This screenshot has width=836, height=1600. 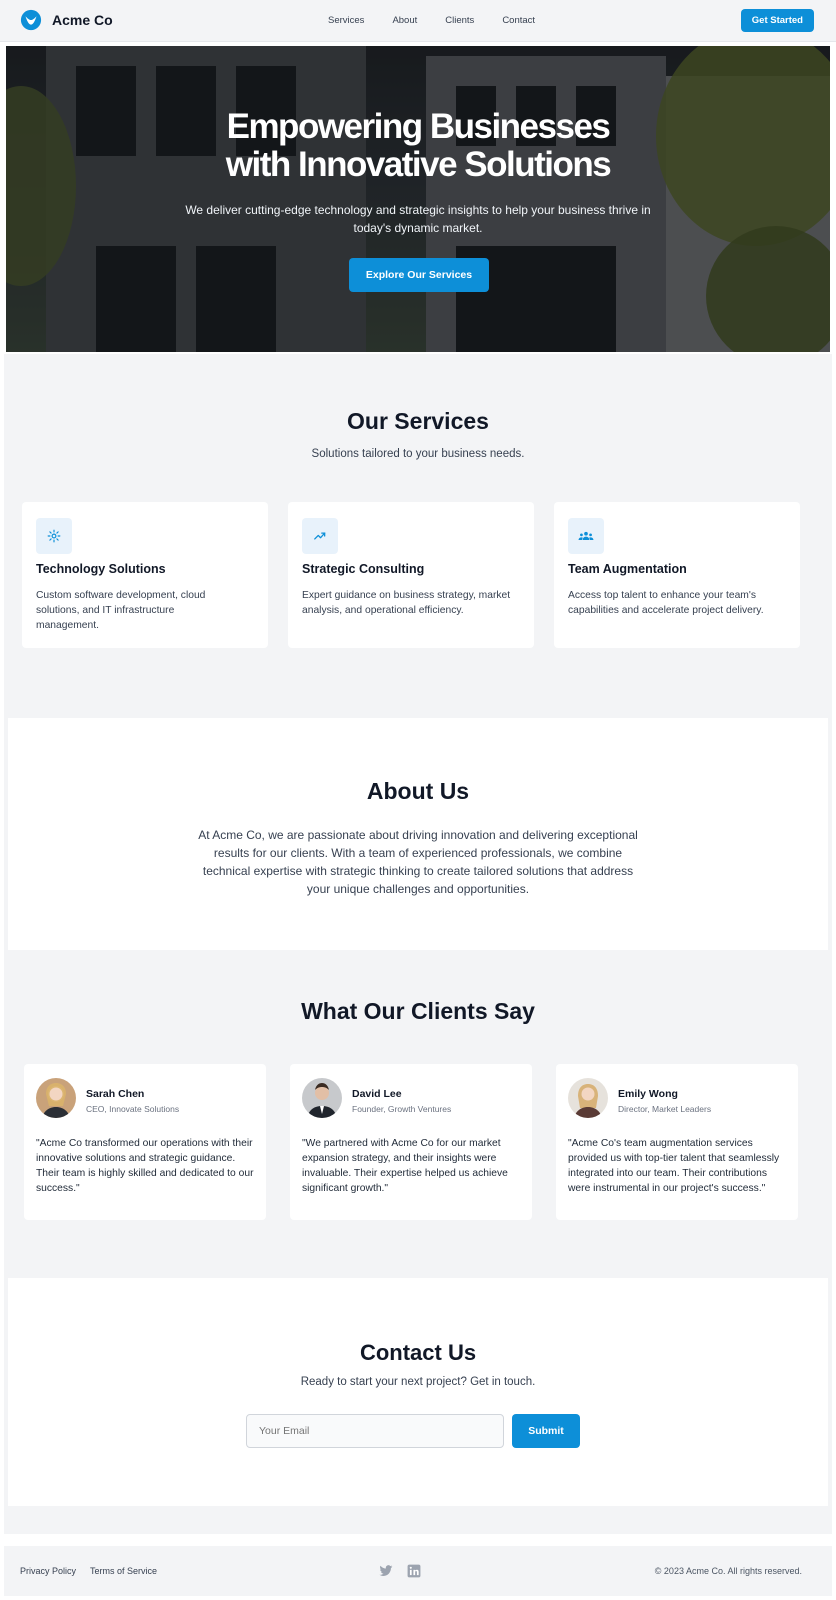 What do you see at coordinates (586, 536) in the screenshot?
I see `team-icon` at bounding box center [586, 536].